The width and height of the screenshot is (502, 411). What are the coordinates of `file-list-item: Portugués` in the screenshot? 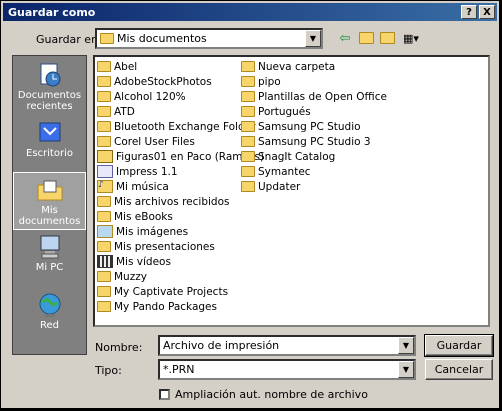 It's located at (314, 111).